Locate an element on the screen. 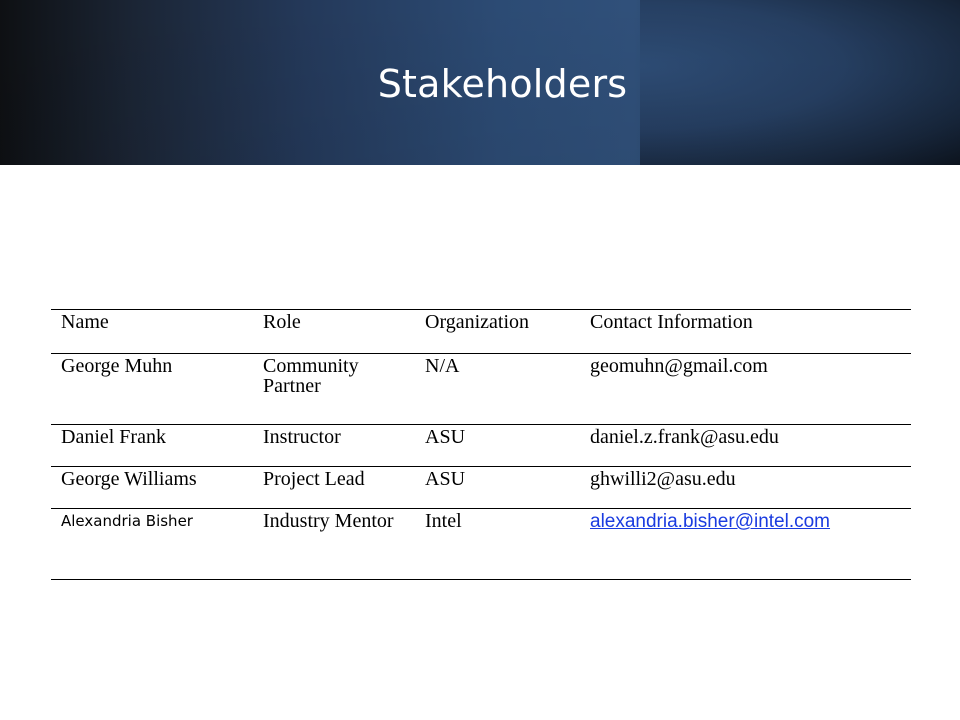  column-header-name: Name is located at coordinates (85, 322).